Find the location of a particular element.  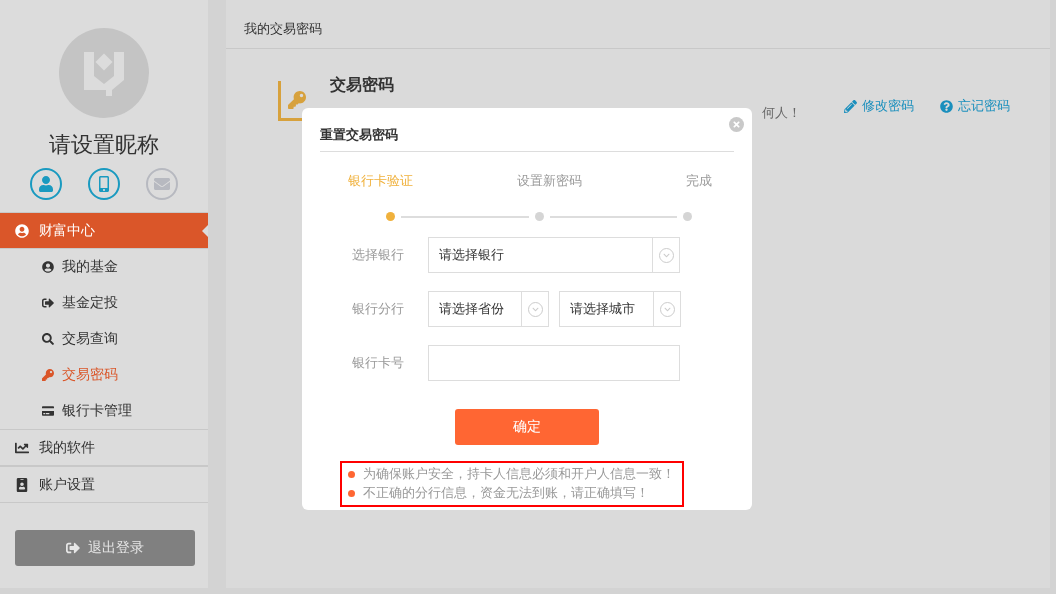

dialog-title: 重置交易密码 is located at coordinates (359, 134).